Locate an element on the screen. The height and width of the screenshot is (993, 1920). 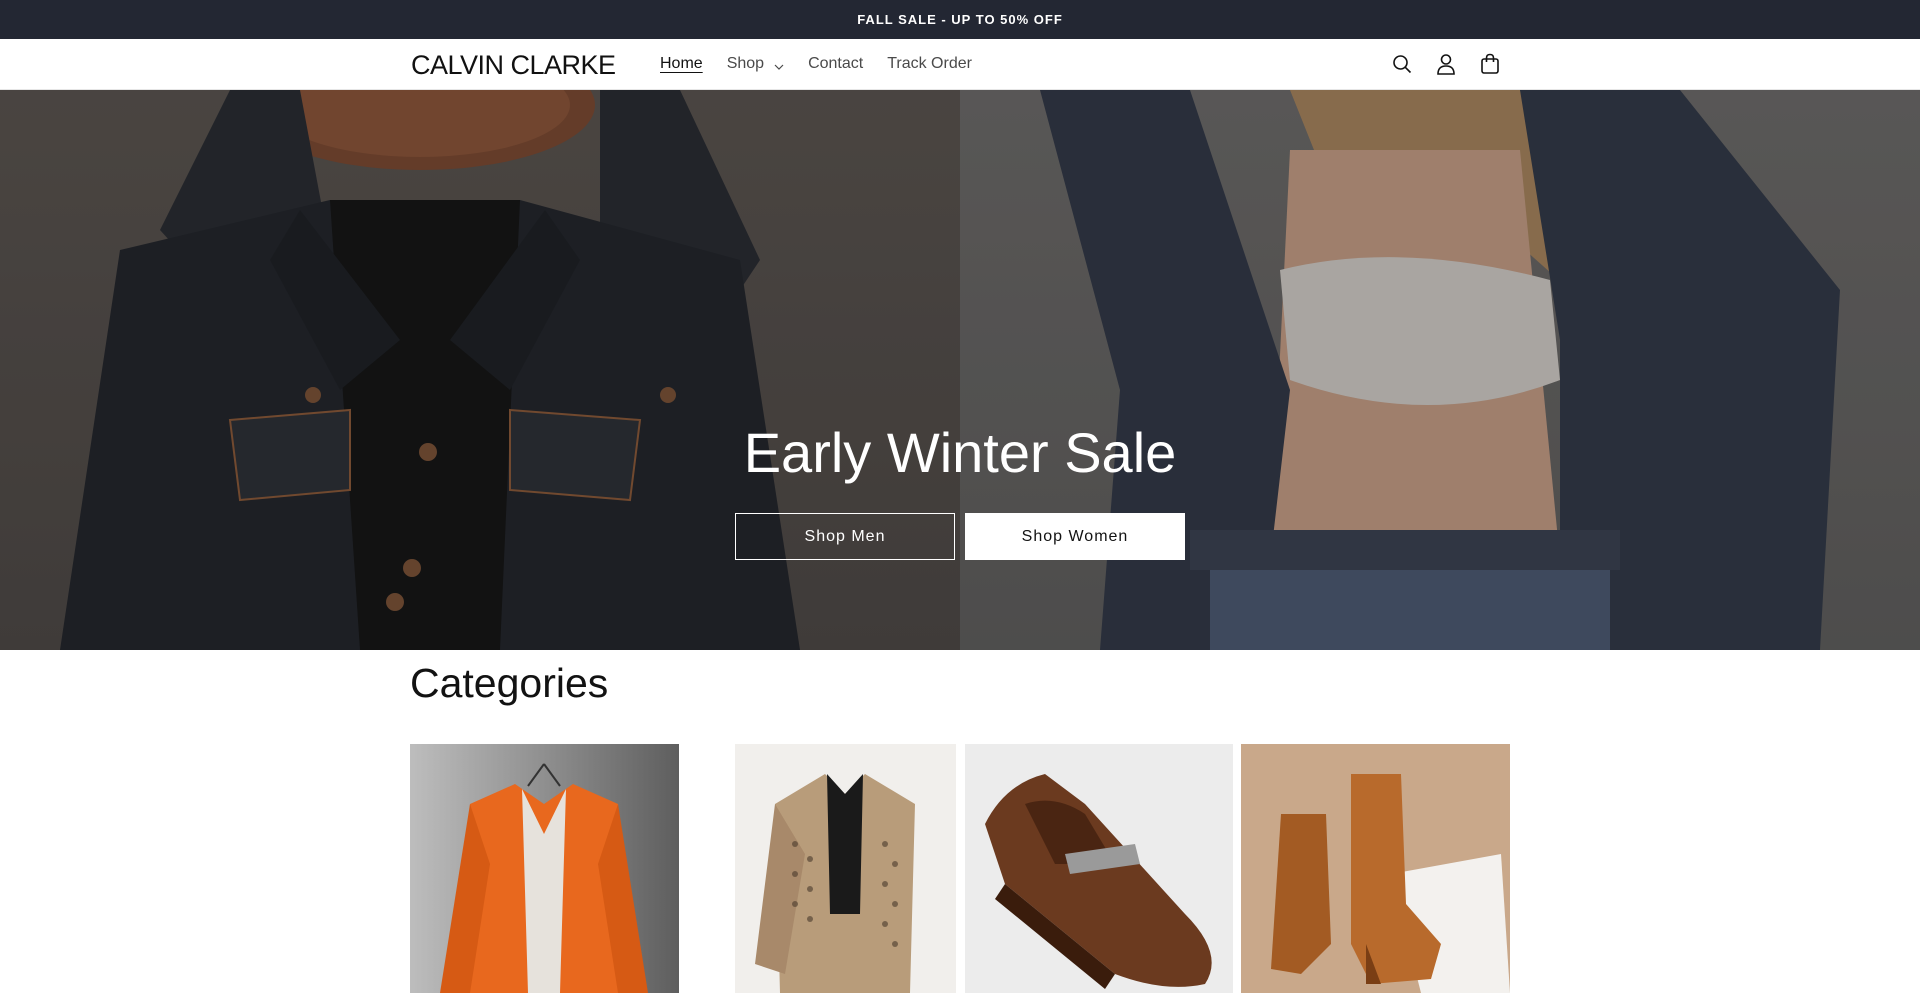
hero-title: Early Winter Sale is located at coordinates (960, 452).